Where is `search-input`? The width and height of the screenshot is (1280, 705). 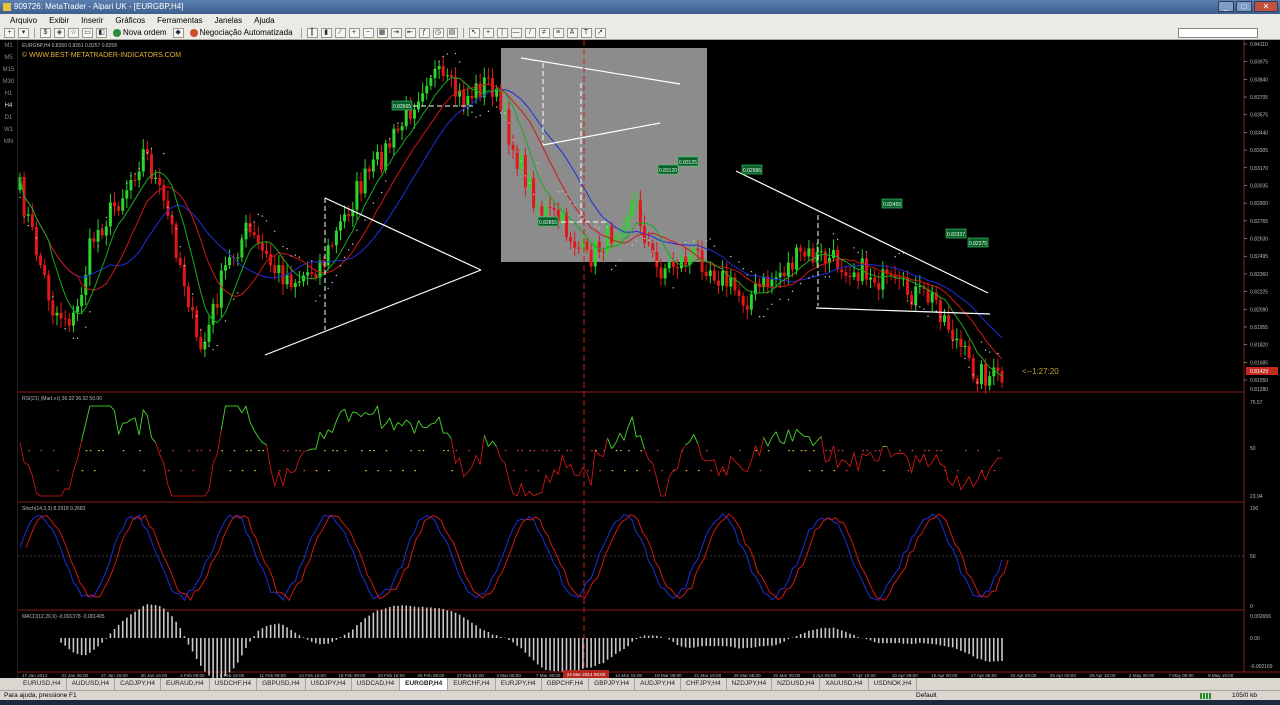
search-input is located at coordinates (1218, 33).